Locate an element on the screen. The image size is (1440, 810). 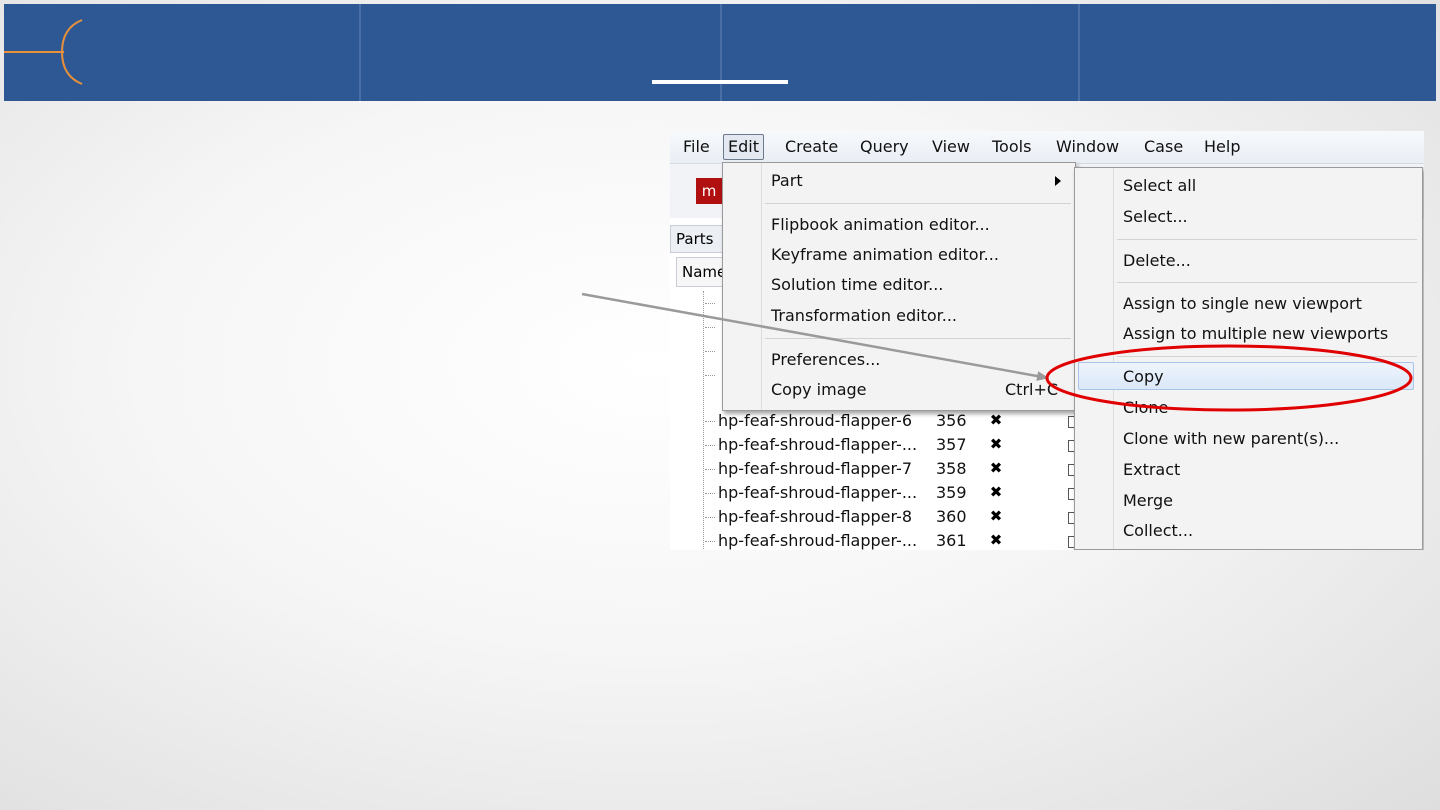
annotation-highlight-ellipse is located at coordinates (1229, 378).